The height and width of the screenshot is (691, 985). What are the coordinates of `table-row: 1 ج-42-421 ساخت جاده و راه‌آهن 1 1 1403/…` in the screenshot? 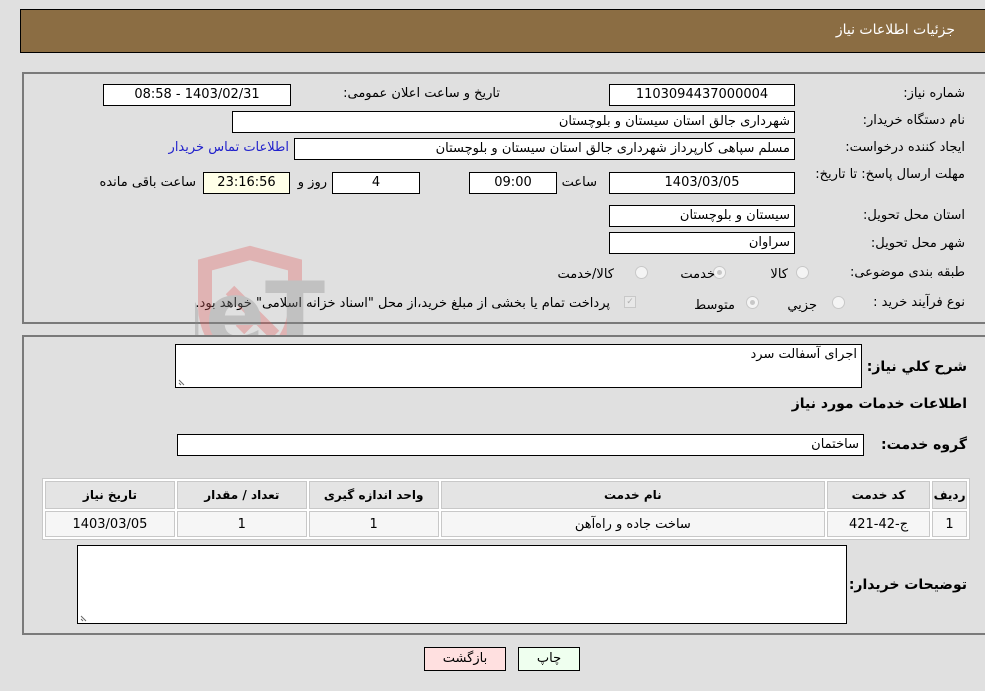 It's located at (506, 524).